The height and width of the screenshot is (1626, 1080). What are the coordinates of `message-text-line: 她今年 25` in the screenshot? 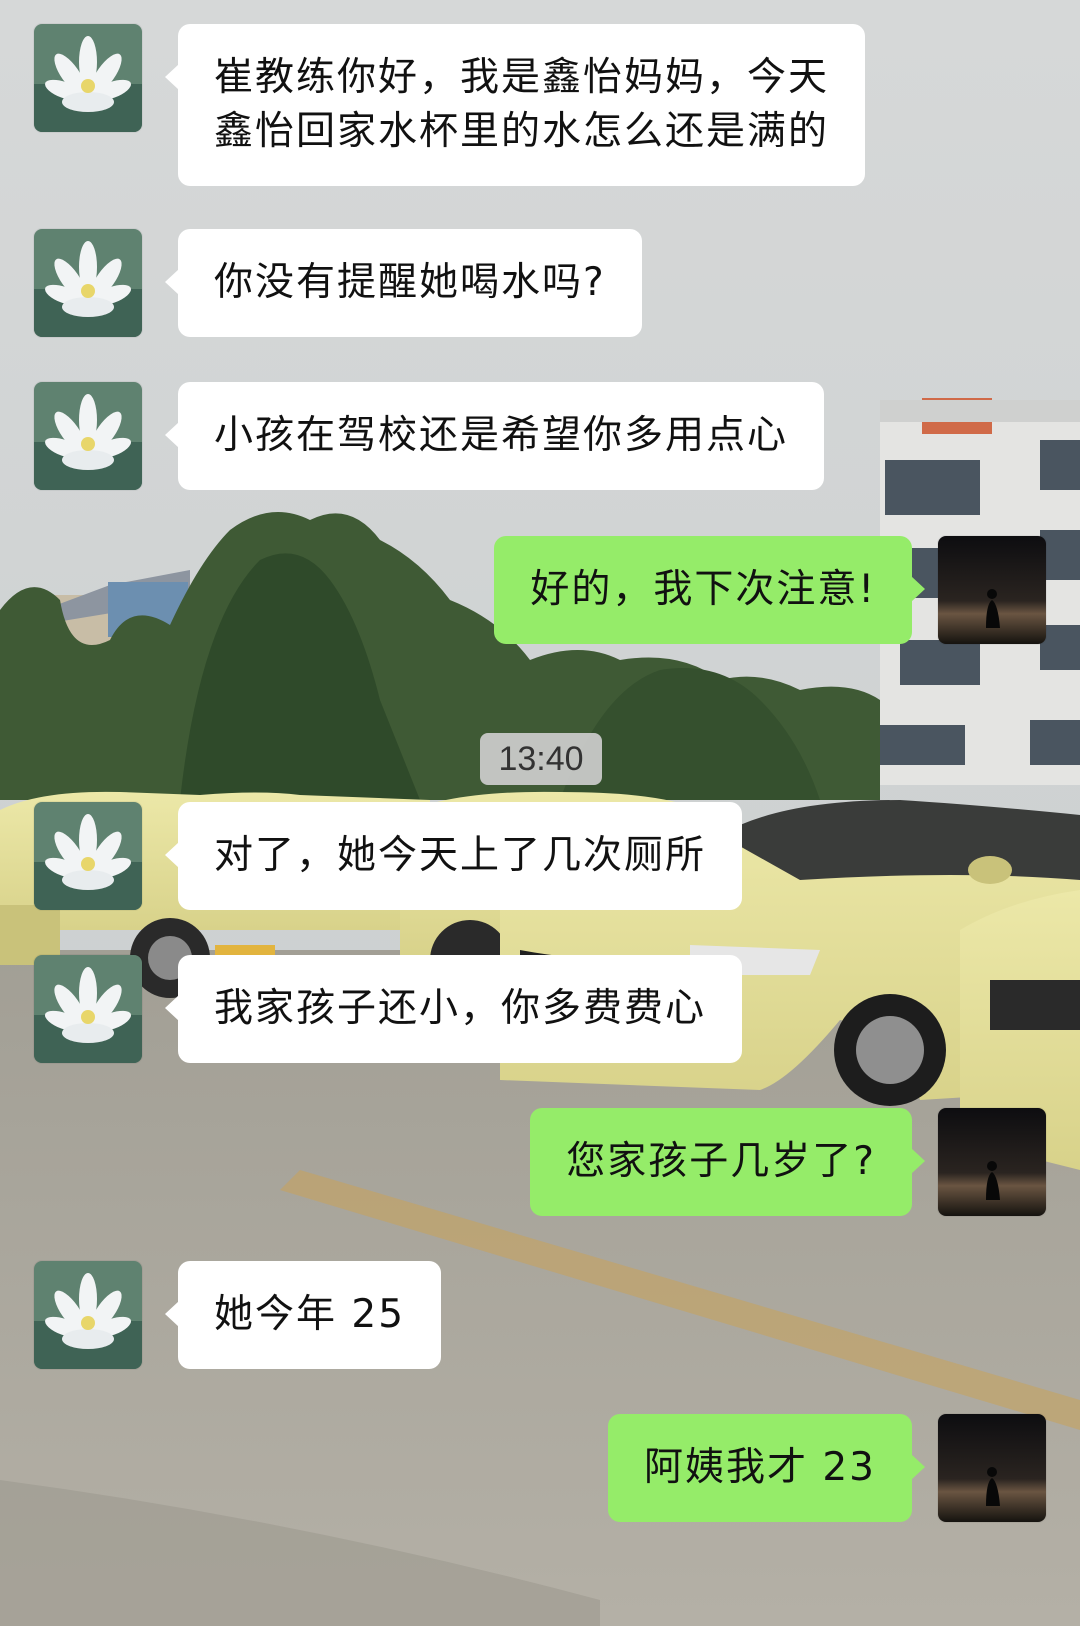 It's located at (310, 1314).